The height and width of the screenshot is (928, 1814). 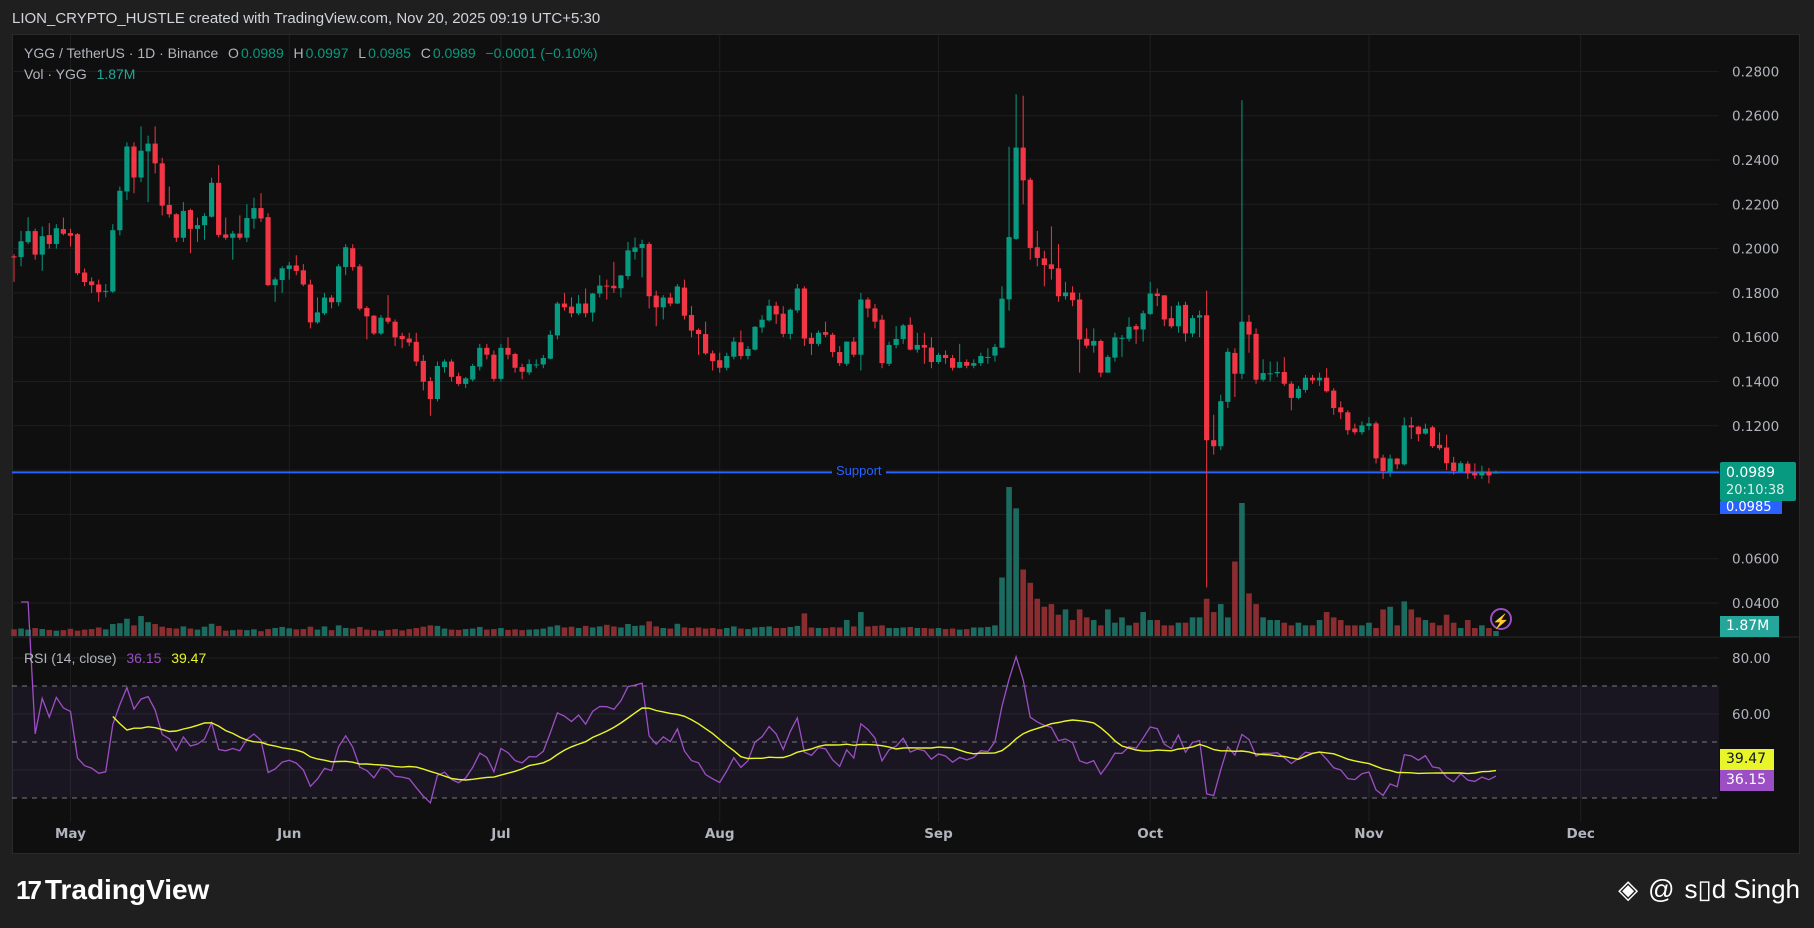 I want to click on time-axis: May Jun Jul Aug Sep Oct Nov Dec, so click(x=825, y=834).